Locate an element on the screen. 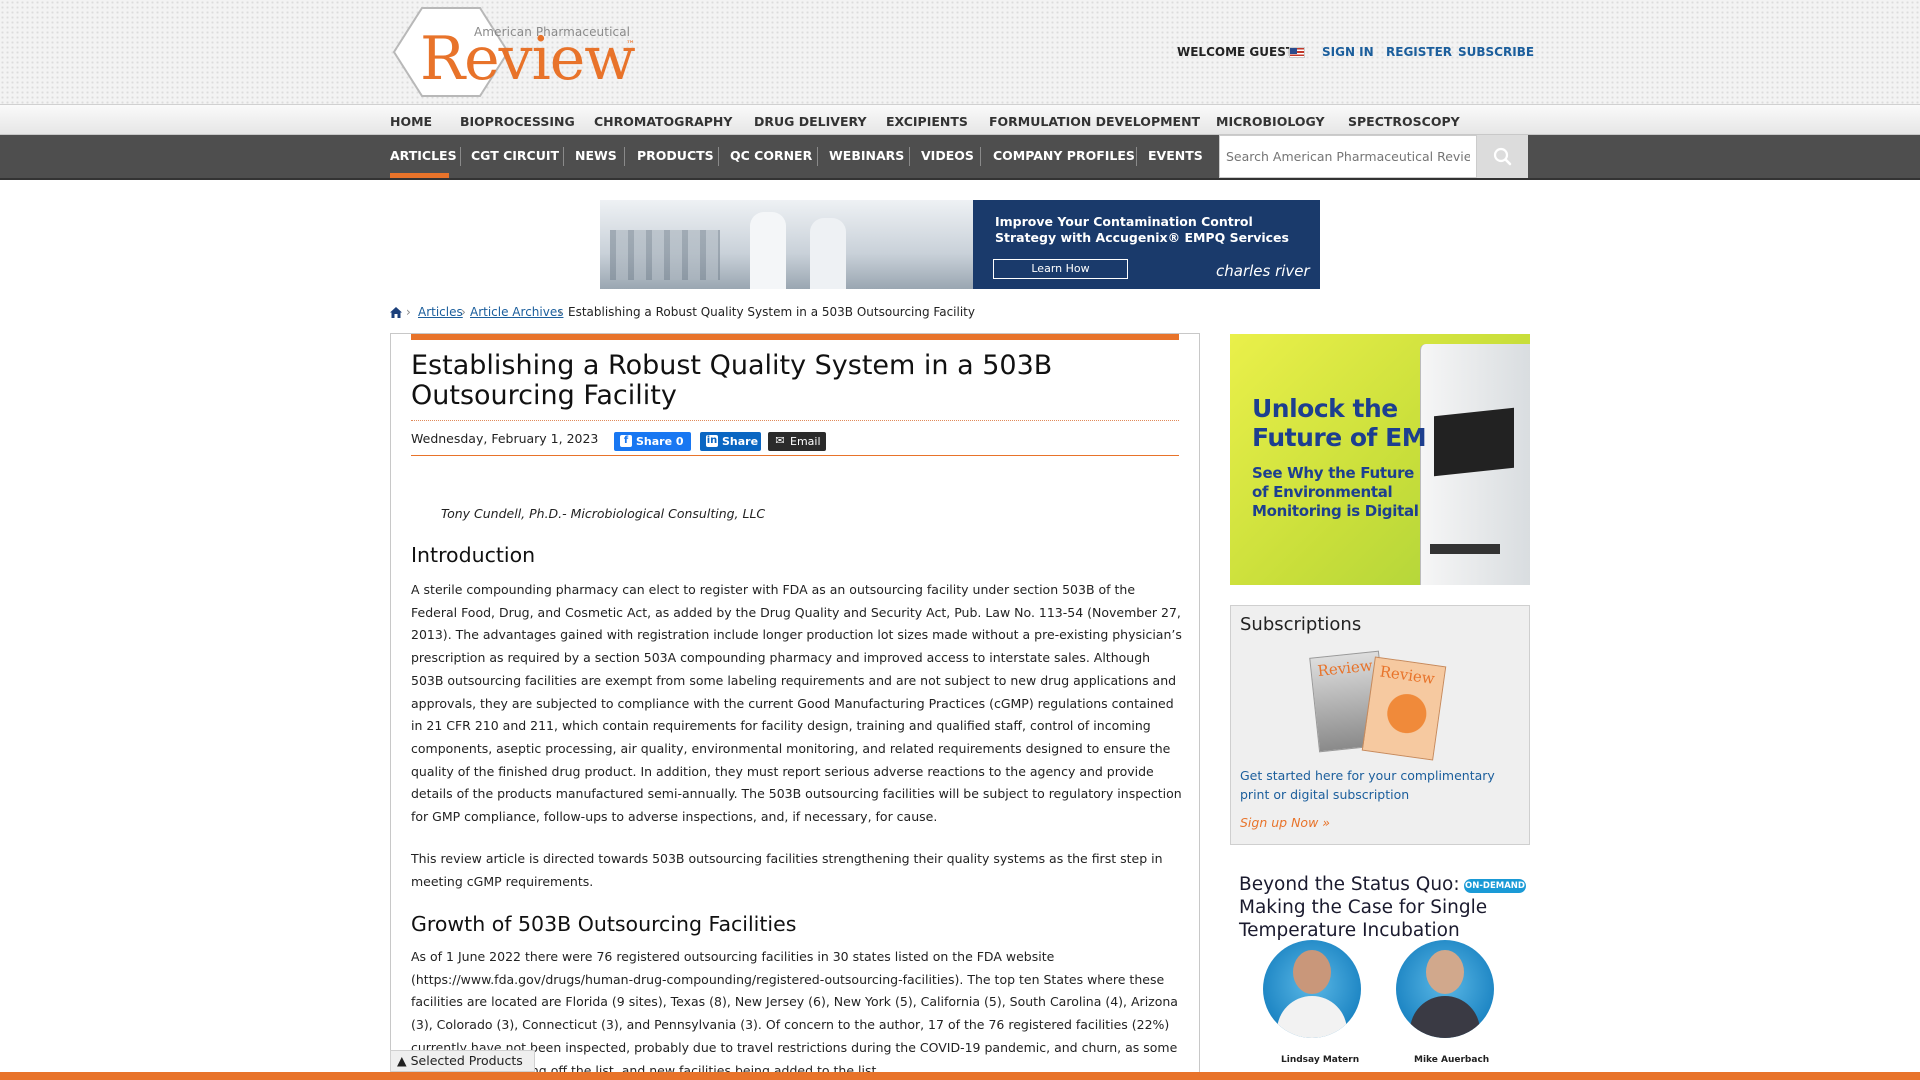 This screenshot has width=1920, height=1080. nav-webinars: WEBINARS is located at coordinates (866, 155).